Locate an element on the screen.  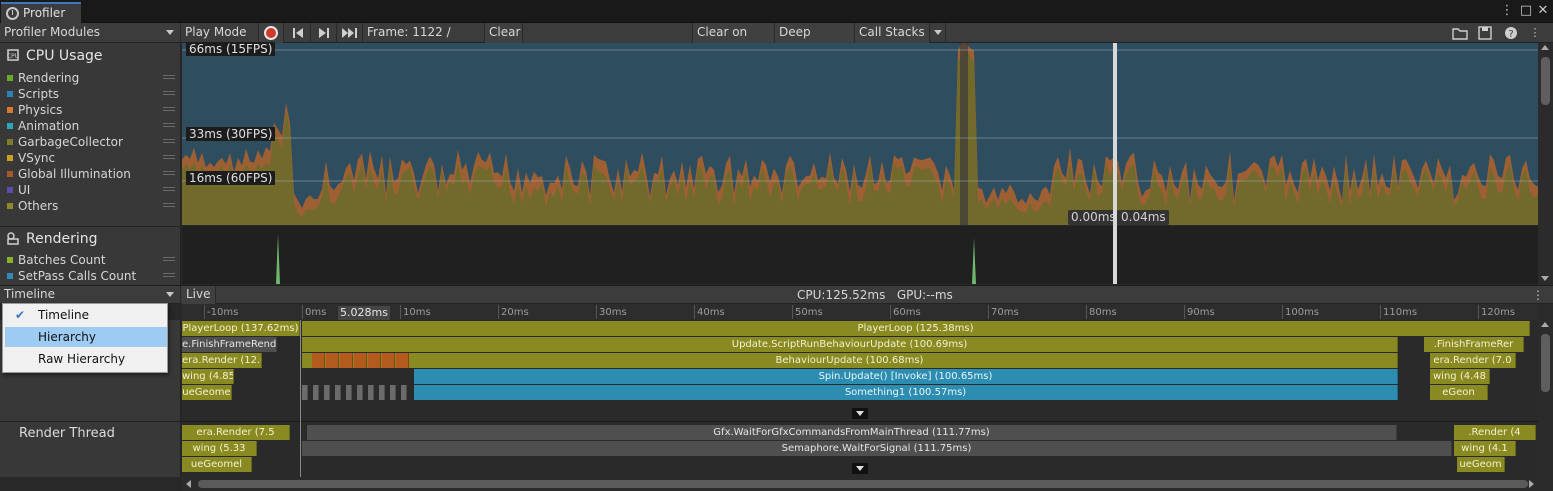
timeline-sample-bar: .FinishFrameRer is located at coordinates (1474, 344).